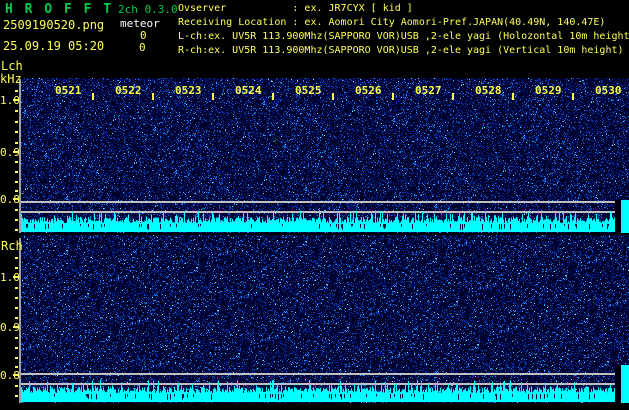  I want to click on time-label-0521: 0521, so click(68, 90).